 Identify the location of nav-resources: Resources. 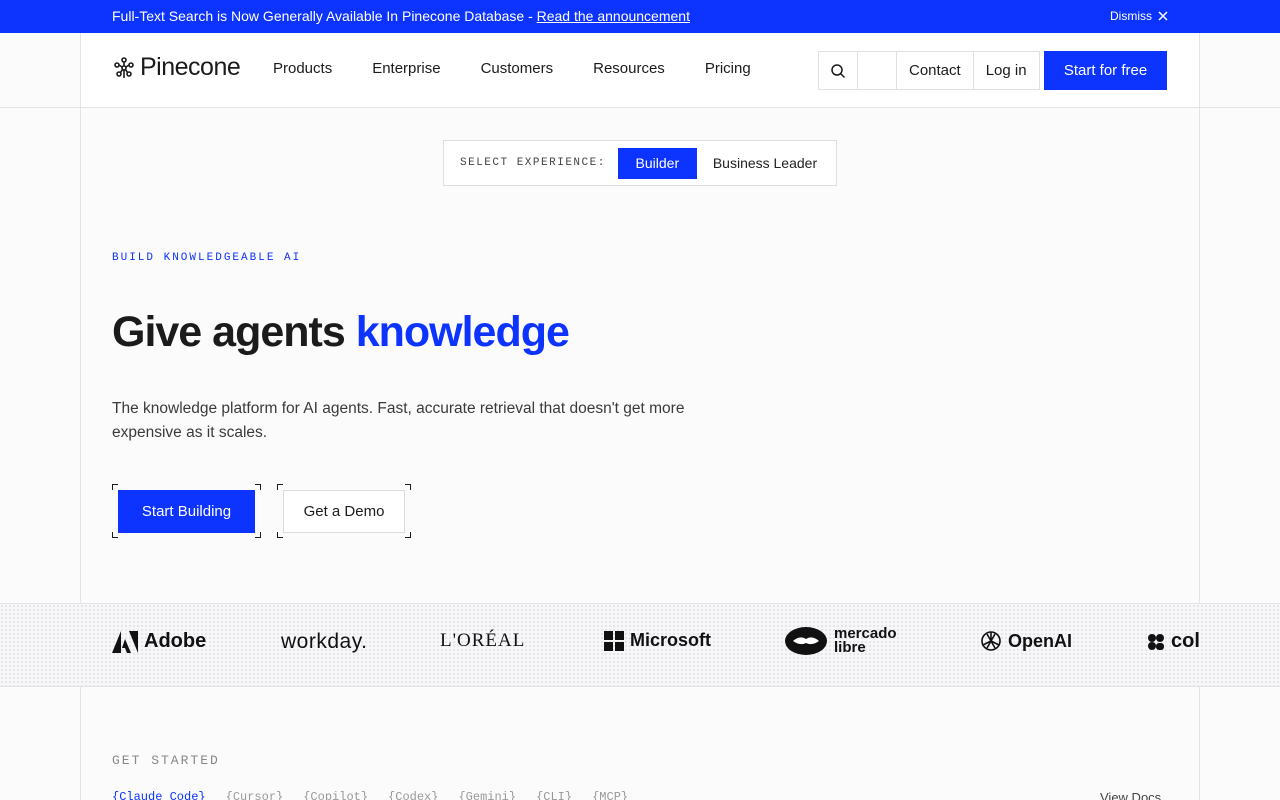
(629, 68).